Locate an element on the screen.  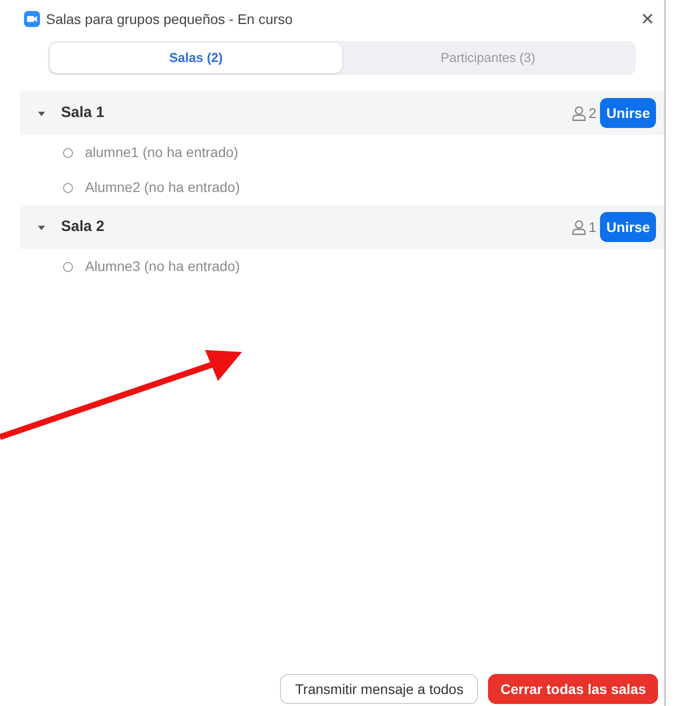
participant-name: alumne1 (no ha entrado) is located at coordinates (161, 152).